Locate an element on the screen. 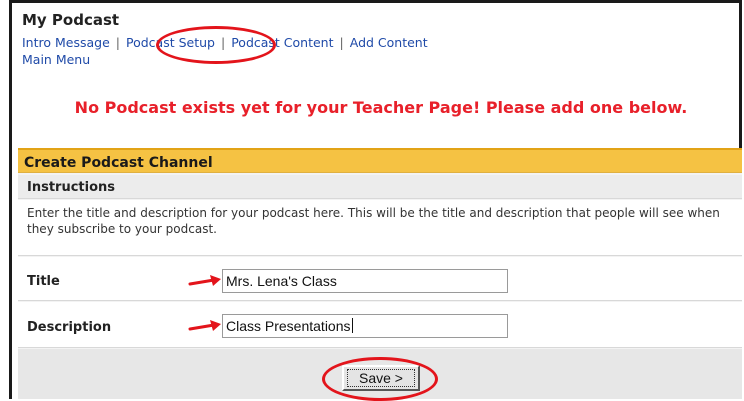  title-label: Title is located at coordinates (43, 281).